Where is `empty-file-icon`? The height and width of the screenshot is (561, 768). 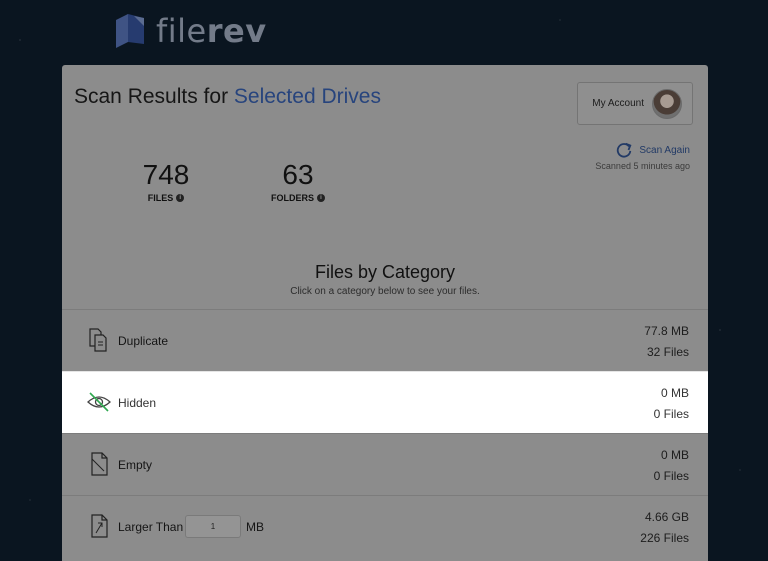 empty-file-icon is located at coordinates (99, 464).